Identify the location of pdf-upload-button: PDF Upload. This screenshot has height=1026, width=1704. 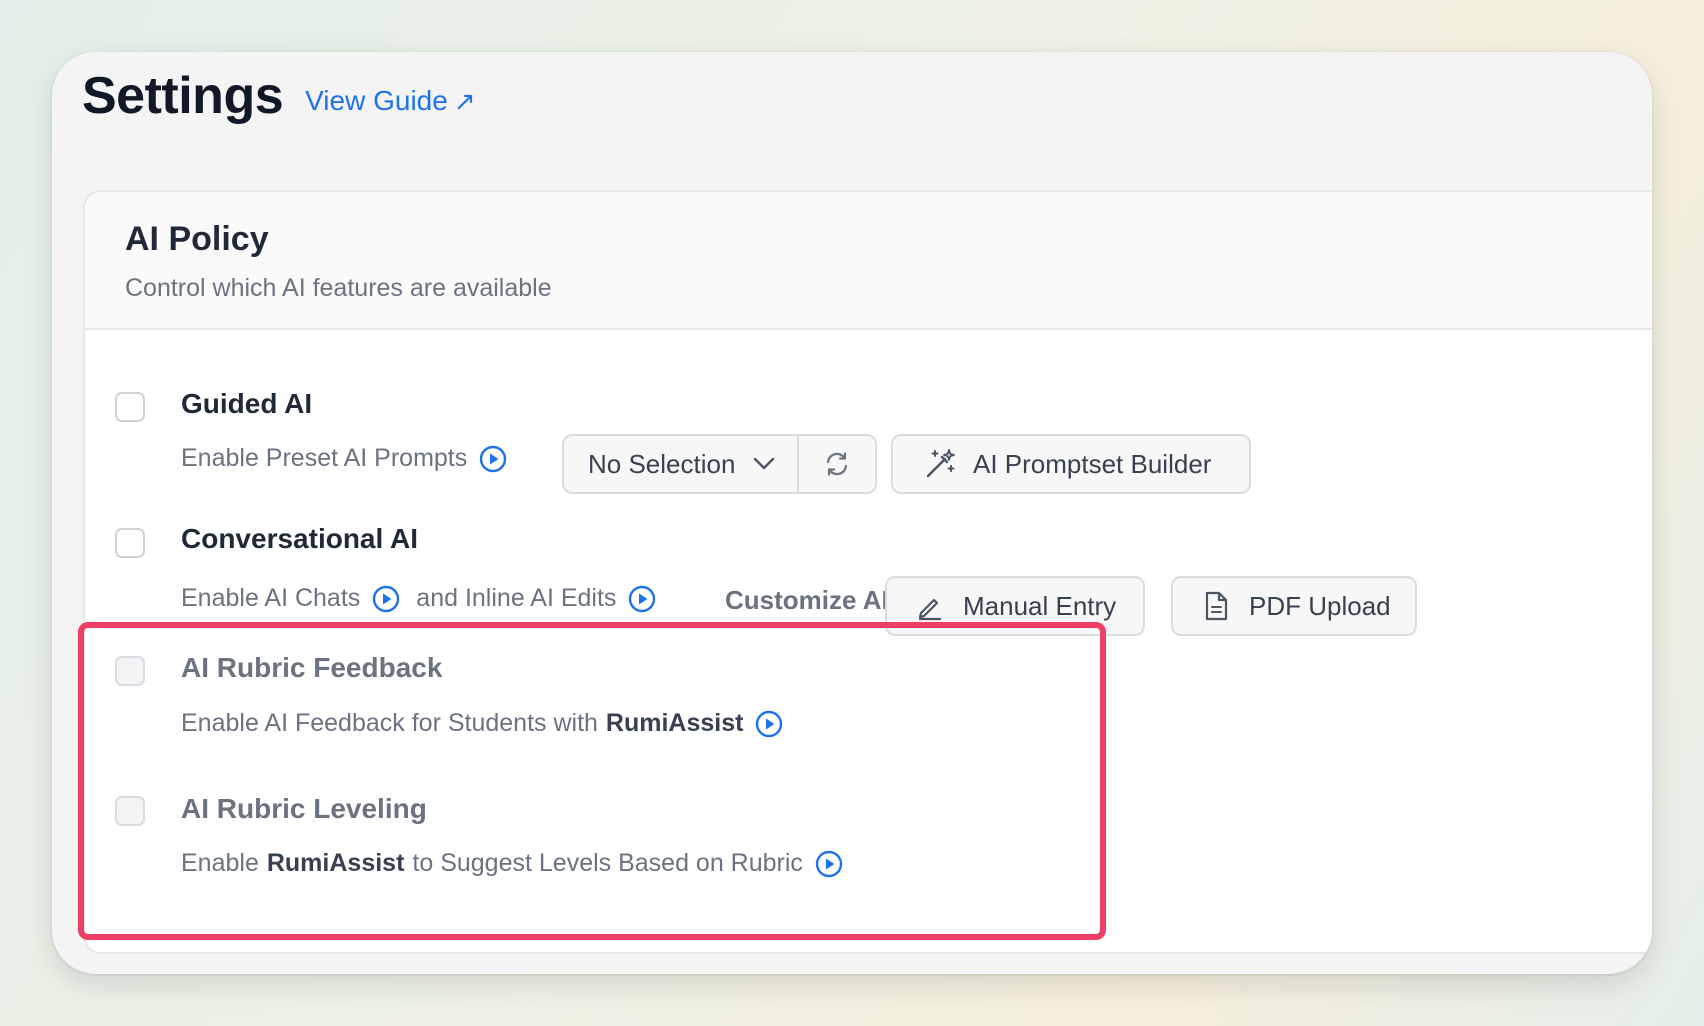
(1294, 606).